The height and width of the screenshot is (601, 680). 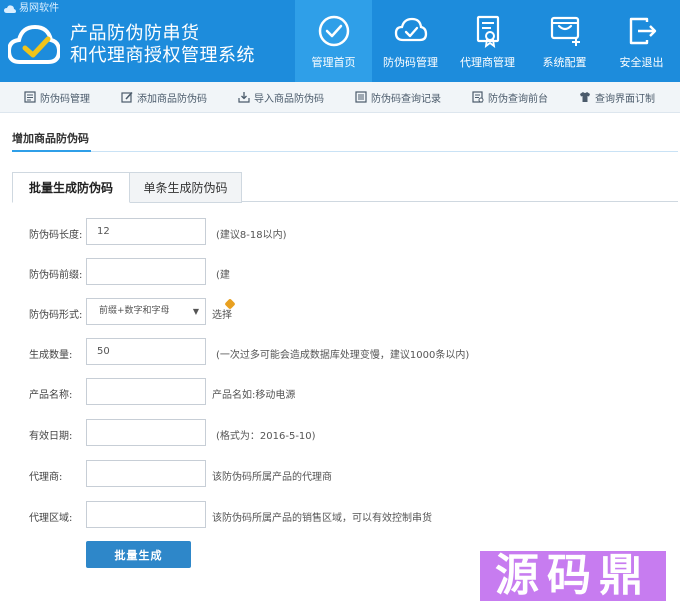 I want to click on product-name-input, so click(x=146, y=391).